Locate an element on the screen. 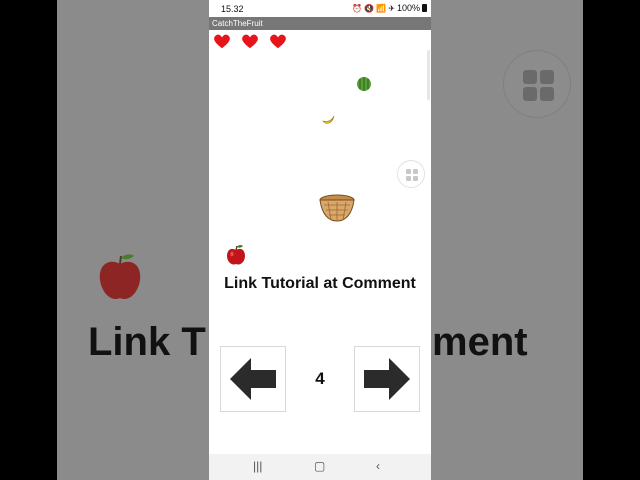 The image size is (640, 480). back-icon: ‹ is located at coordinates (378, 466).